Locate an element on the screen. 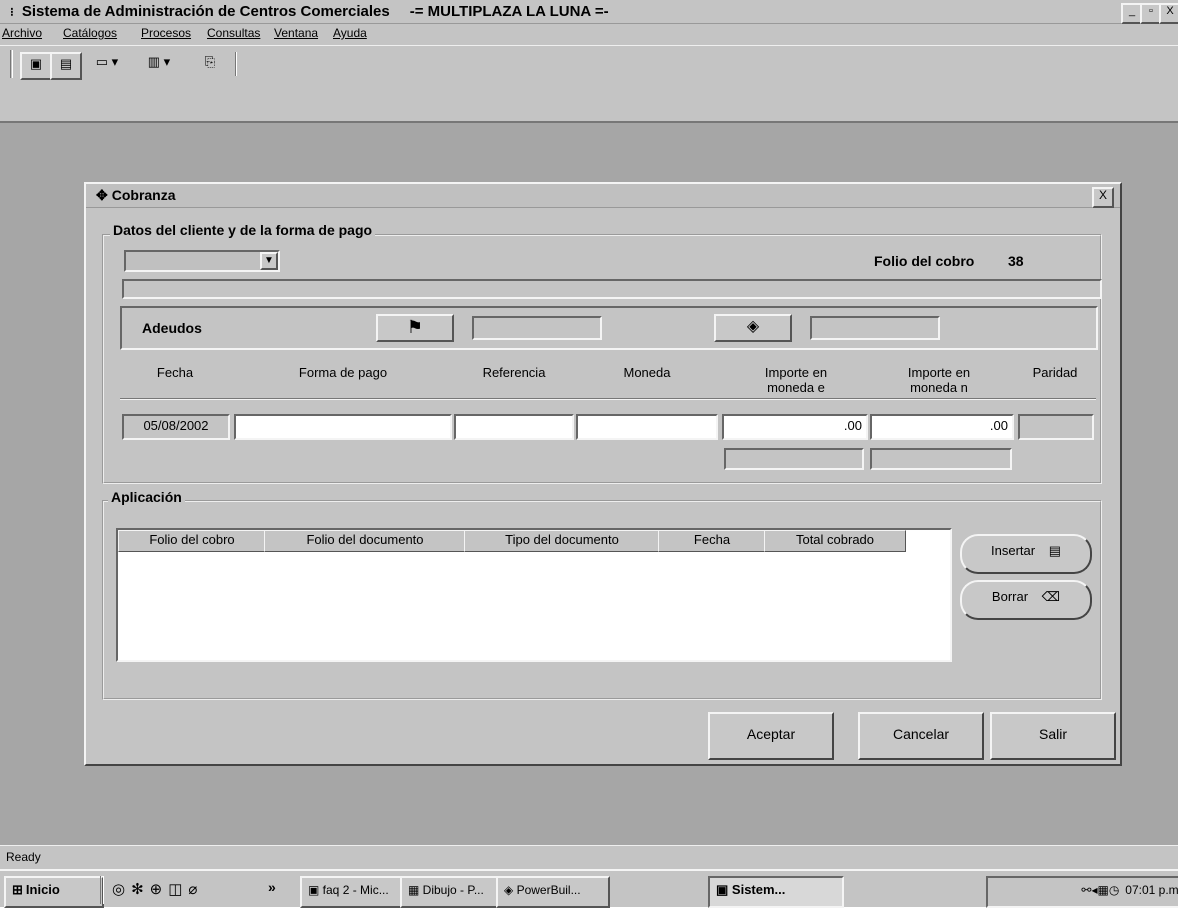 This screenshot has width=1178, height=908. toolbar-grip is located at coordinates (11, 64).